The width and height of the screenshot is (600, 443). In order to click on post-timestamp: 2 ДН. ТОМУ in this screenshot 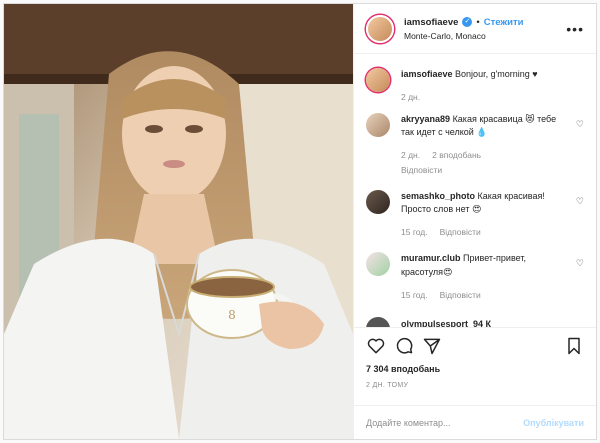, I will do `click(475, 385)`.